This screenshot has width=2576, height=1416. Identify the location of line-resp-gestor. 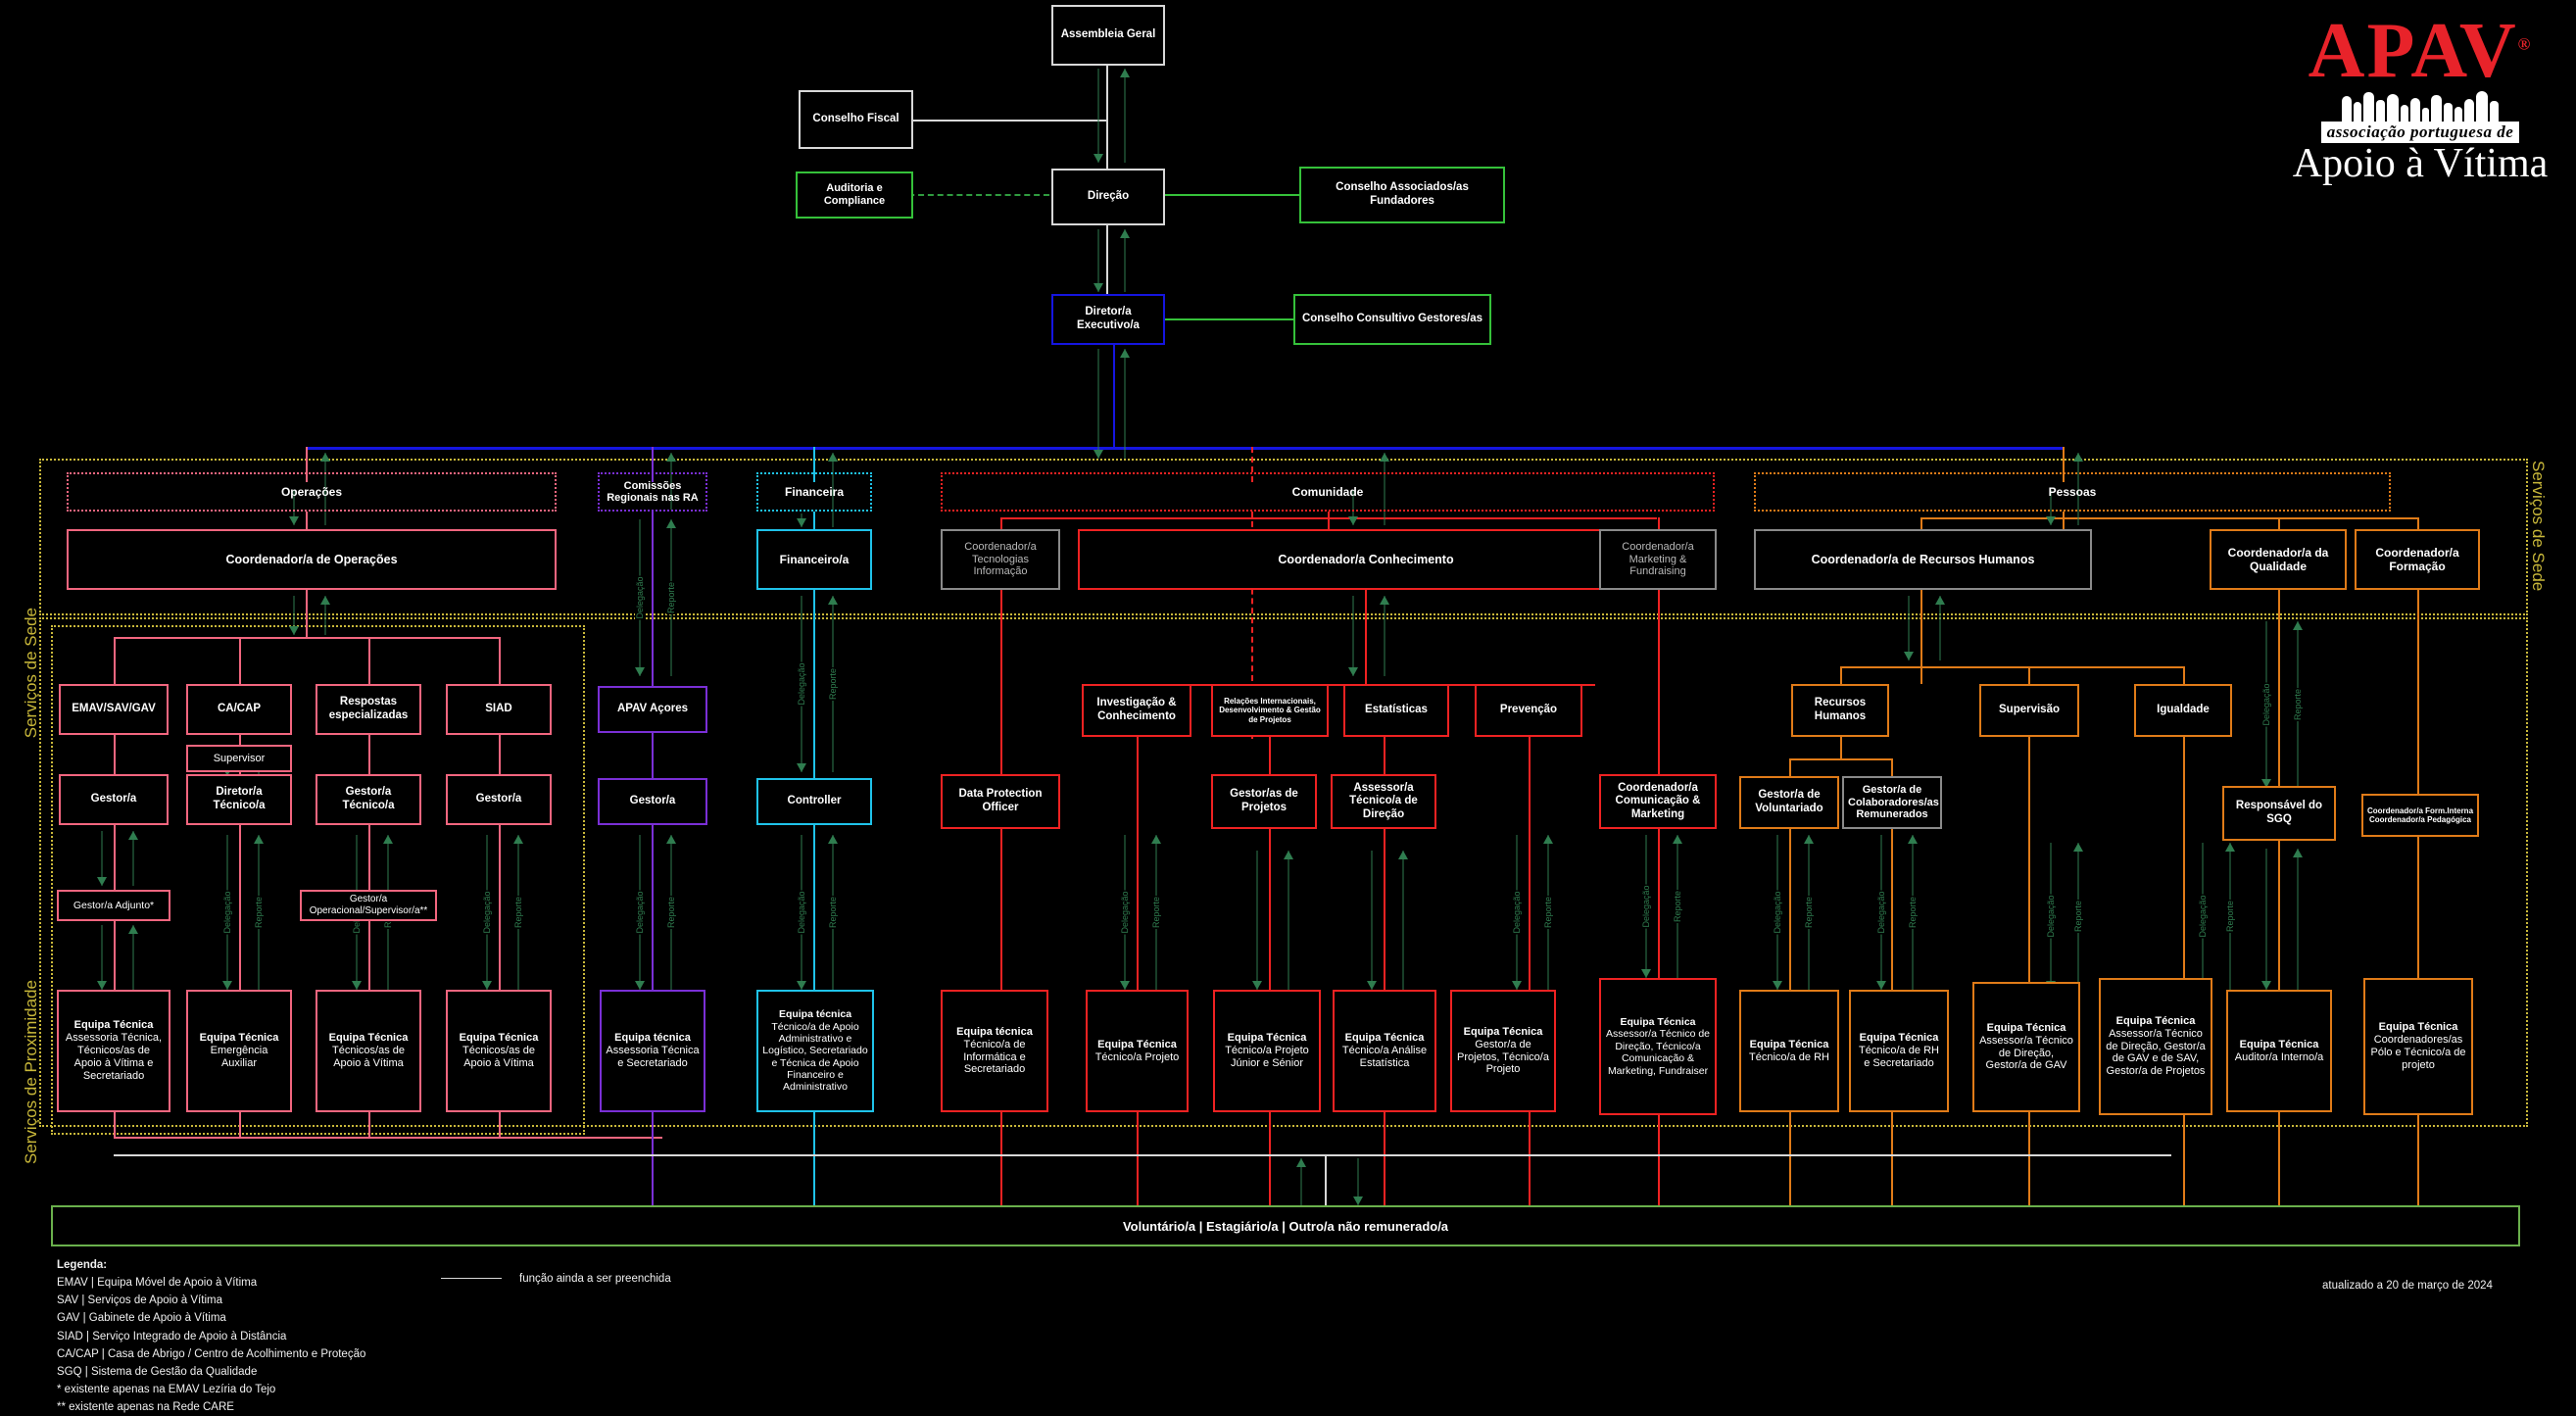
(369, 754).